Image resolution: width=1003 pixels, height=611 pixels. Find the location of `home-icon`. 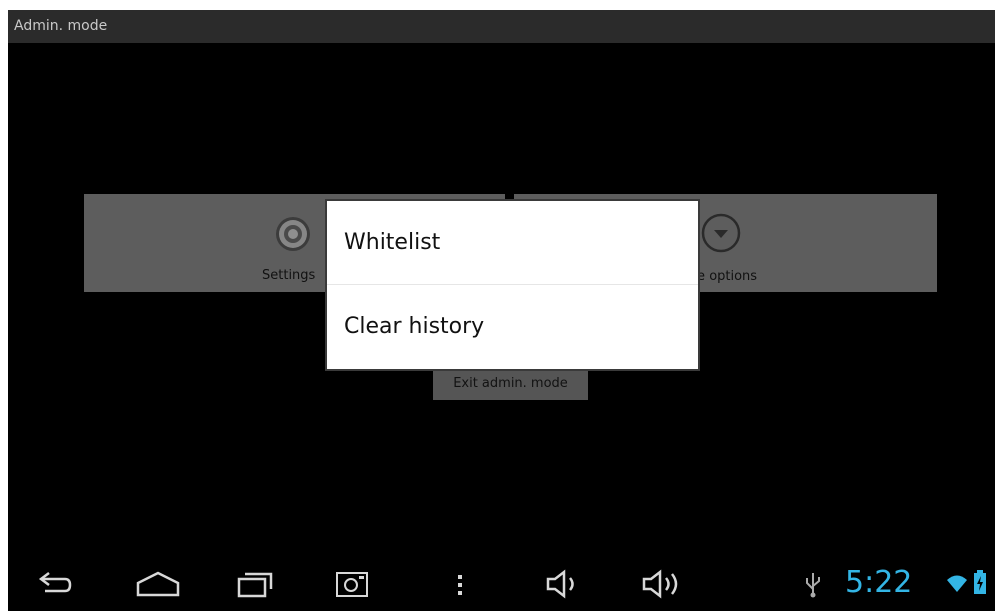

home-icon is located at coordinates (158, 586).